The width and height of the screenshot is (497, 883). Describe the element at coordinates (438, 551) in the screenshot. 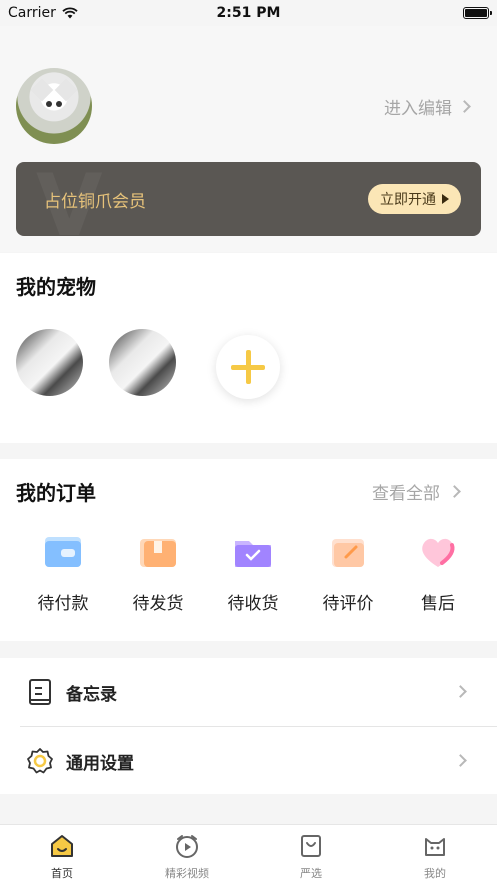

I see `heart-icon` at that location.